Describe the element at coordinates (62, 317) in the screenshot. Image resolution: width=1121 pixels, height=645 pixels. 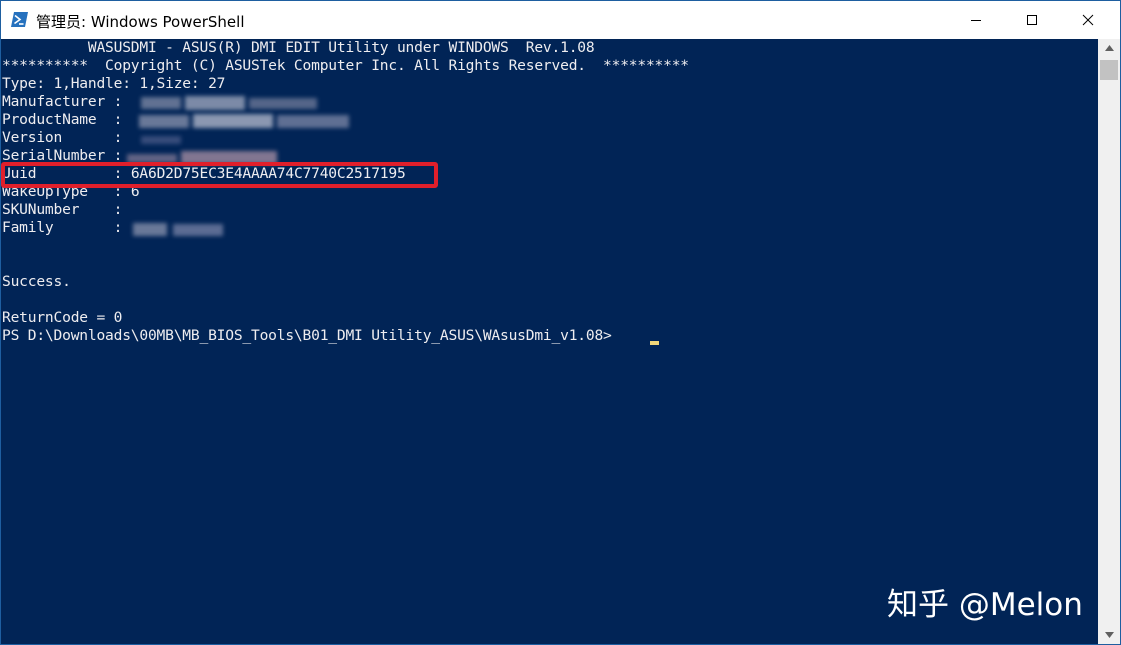
I see `console-returncode-line: ReturnCode = 0` at that location.